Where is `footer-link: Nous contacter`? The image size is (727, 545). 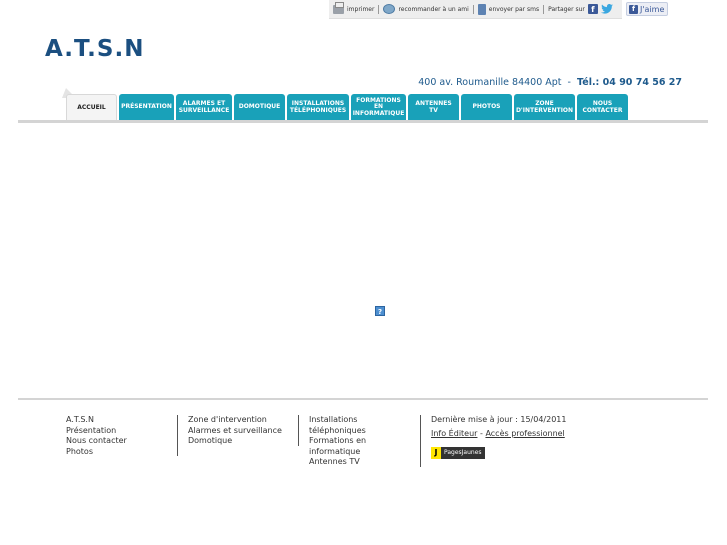
footer-link: Nous contacter is located at coordinates (96, 441).